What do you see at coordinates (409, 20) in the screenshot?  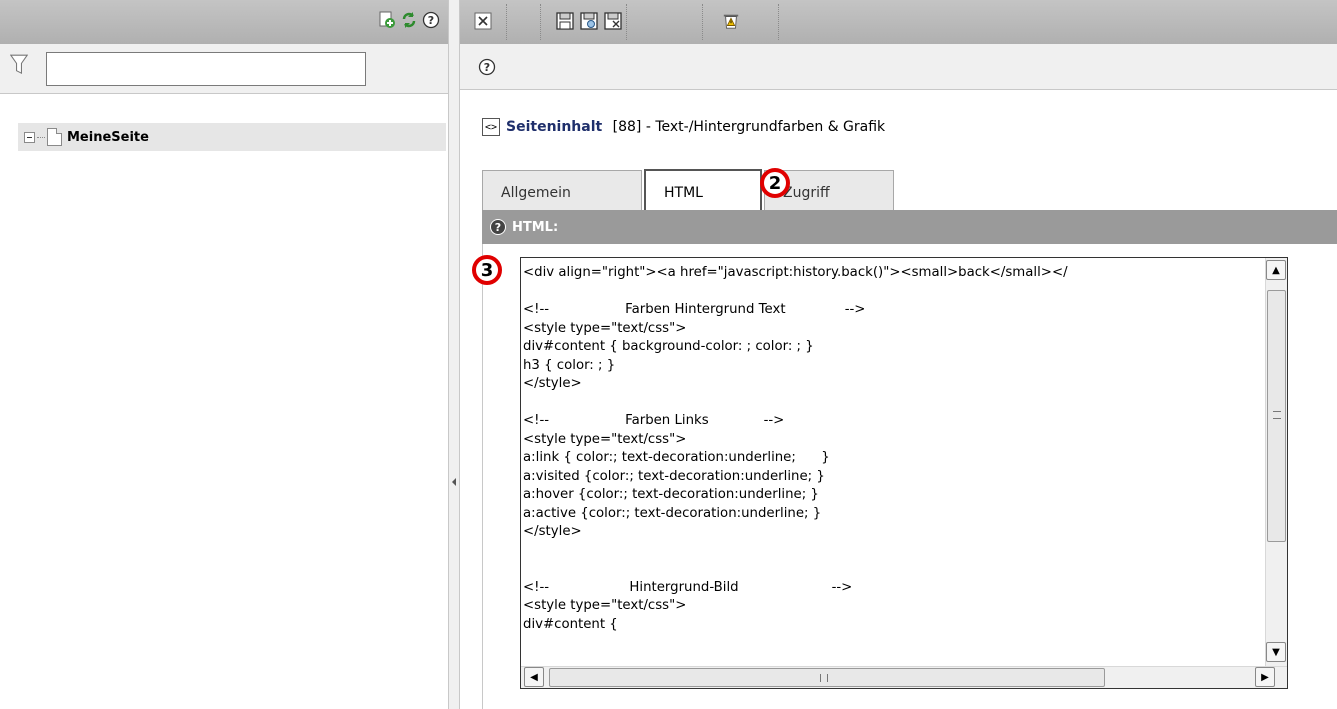 I see `refresh-icon` at bounding box center [409, 20].